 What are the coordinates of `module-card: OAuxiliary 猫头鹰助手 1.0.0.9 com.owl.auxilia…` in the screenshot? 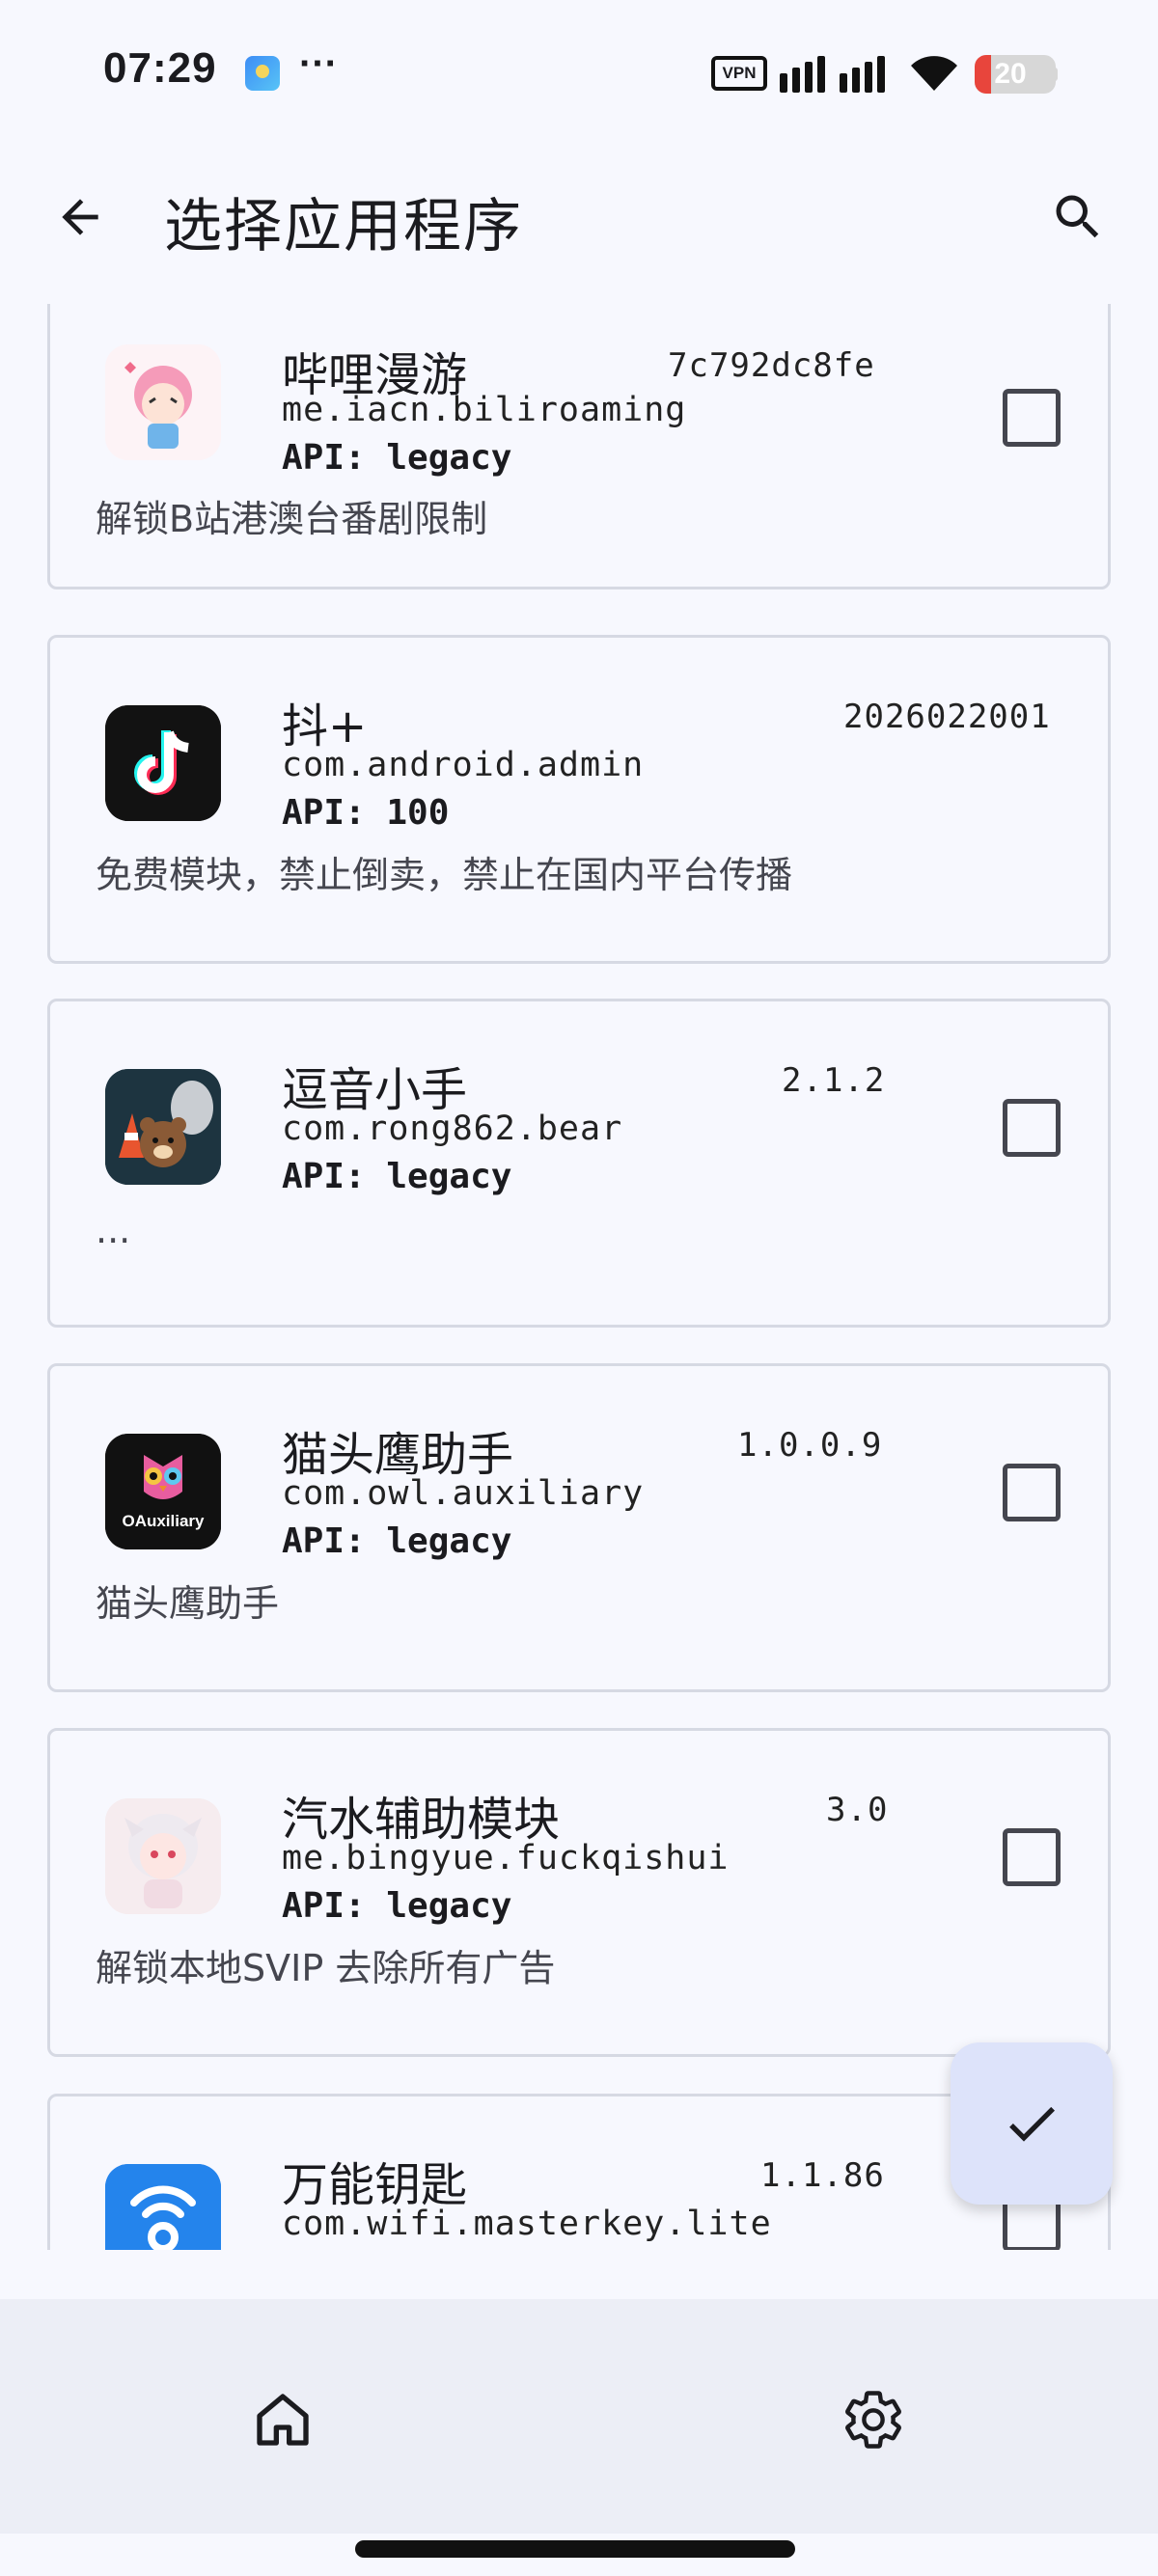 It's located at (579, 1527).